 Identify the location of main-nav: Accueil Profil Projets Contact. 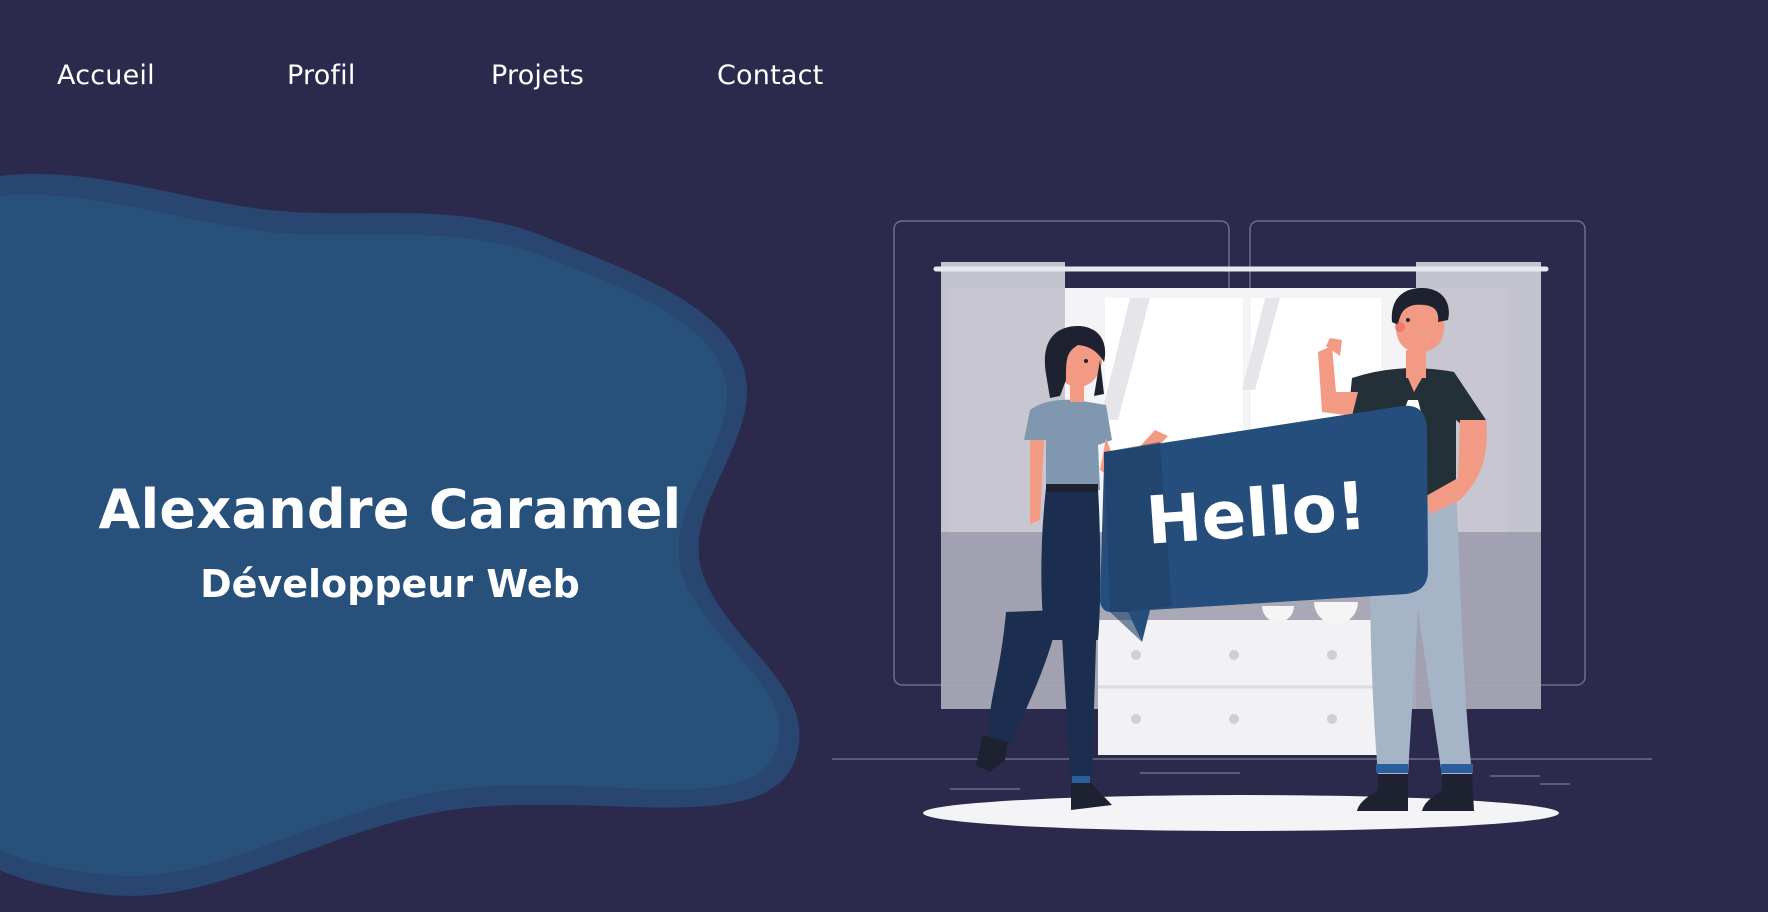
(450, 76).